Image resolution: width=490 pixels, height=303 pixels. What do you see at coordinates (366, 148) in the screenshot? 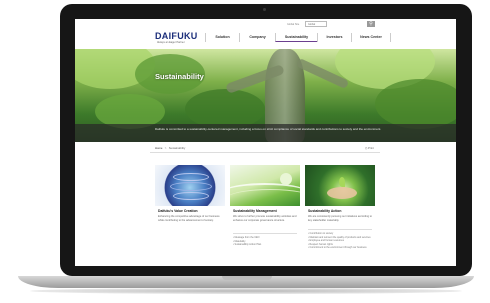
I see `print-icon: ⎙` at bounding box center [366, 148].